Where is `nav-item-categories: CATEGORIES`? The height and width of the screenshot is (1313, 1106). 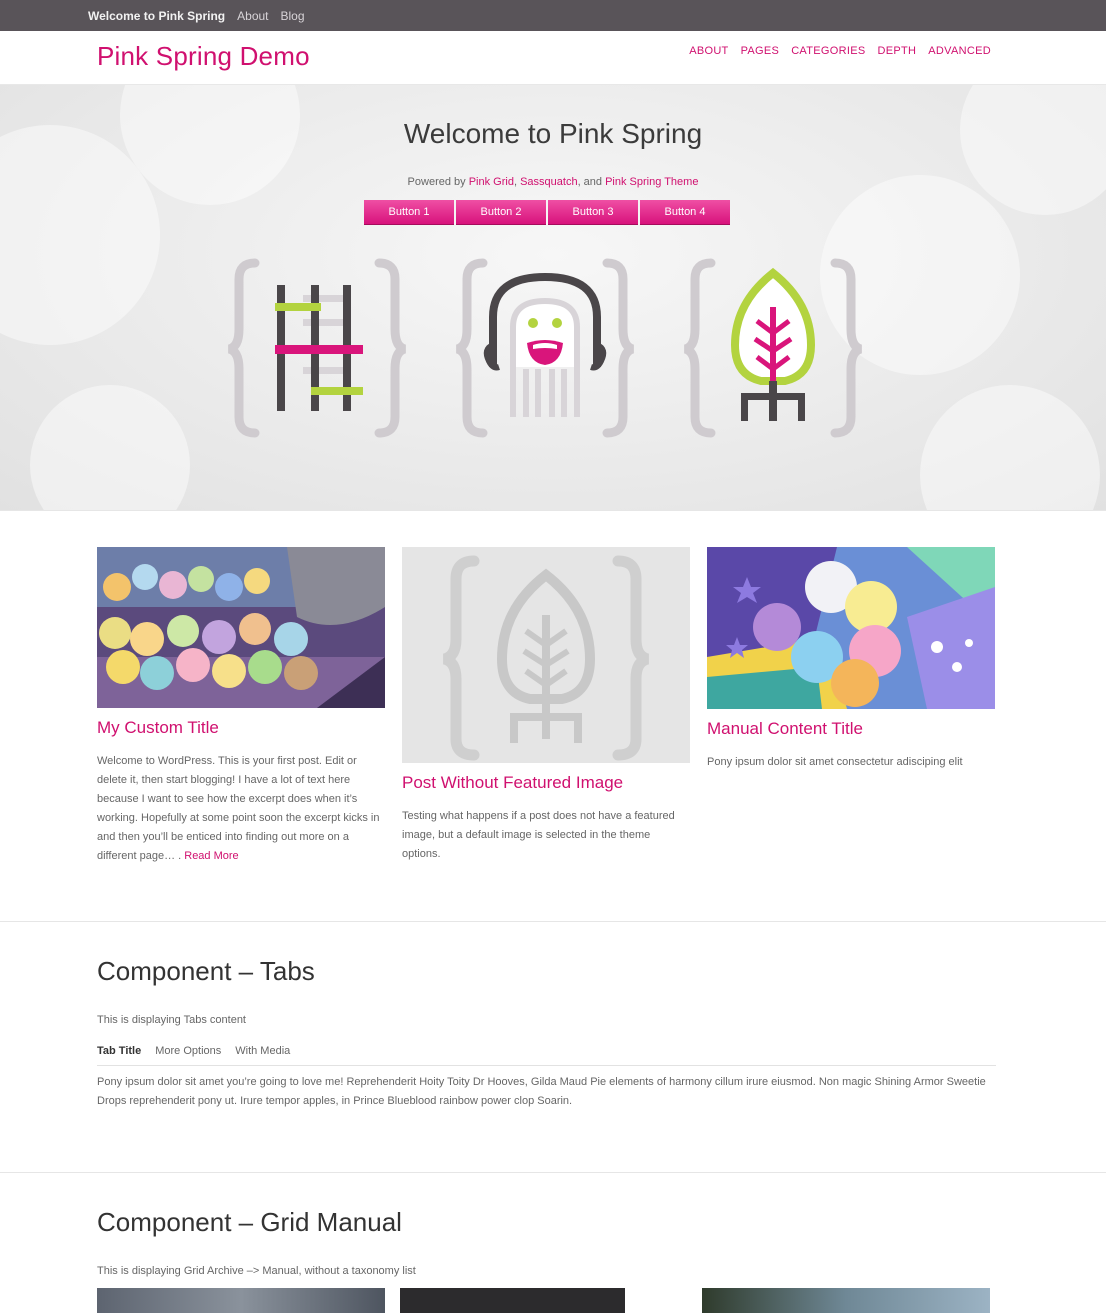 nav-item-categories: CATEGORIES is located at coordinates (828, 51).